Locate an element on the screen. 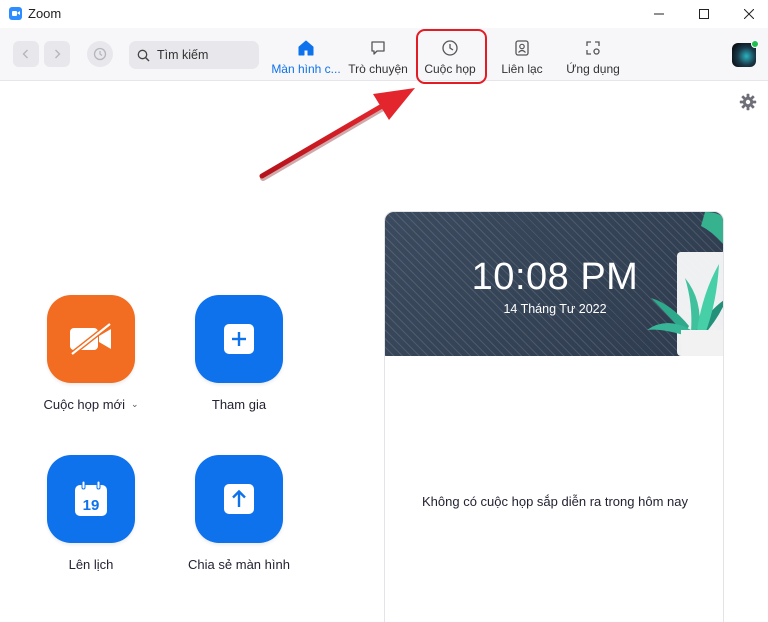 This screenshot has height=622, width=768. share-screen-label: Chia sẻ màn hình is located at coordinates (239, 564).